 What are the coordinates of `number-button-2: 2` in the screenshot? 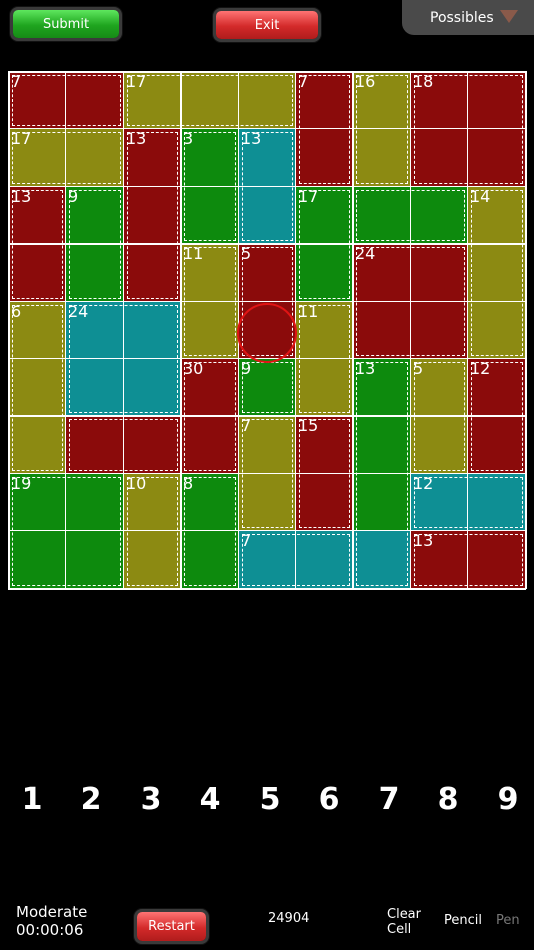 It's located at (91, 799).